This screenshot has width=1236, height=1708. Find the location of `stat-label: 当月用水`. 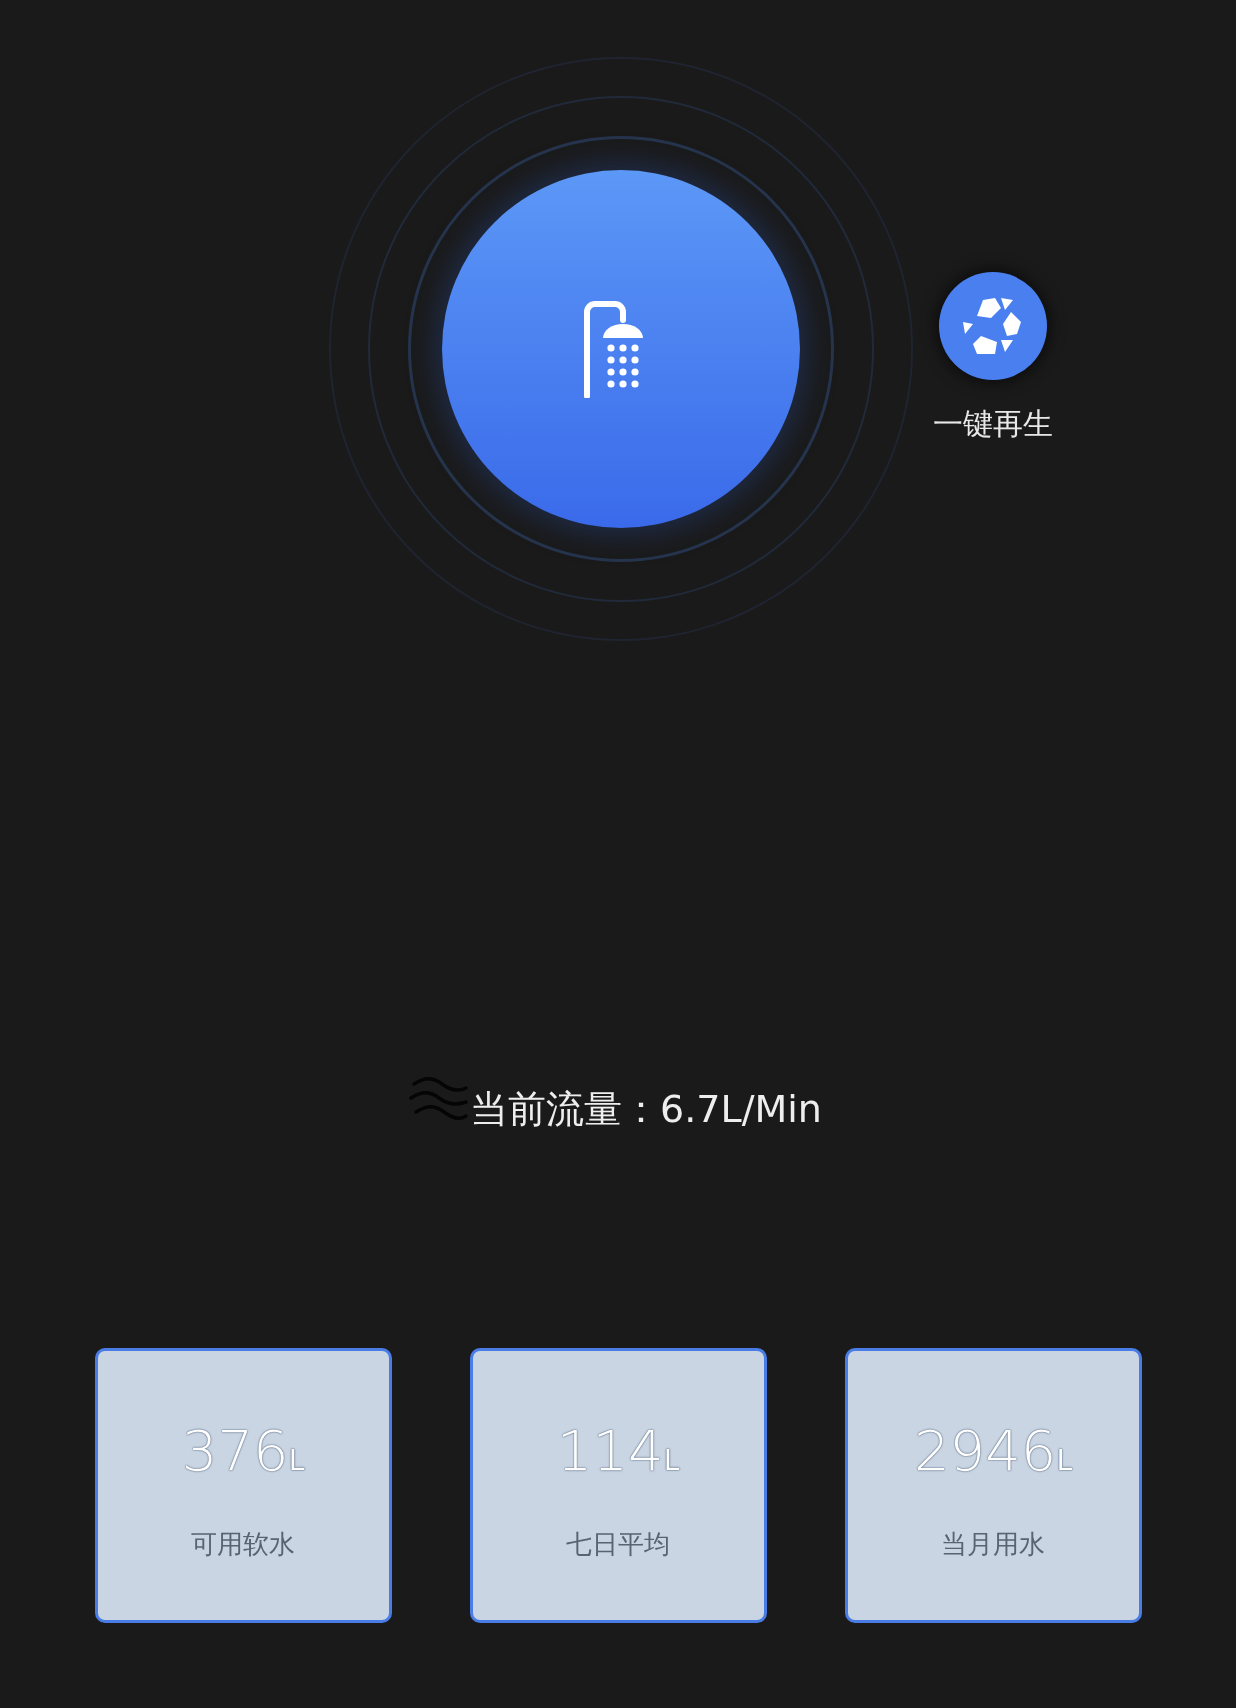

stat-label: 当月用水 is located at coordinates (993, 1544).